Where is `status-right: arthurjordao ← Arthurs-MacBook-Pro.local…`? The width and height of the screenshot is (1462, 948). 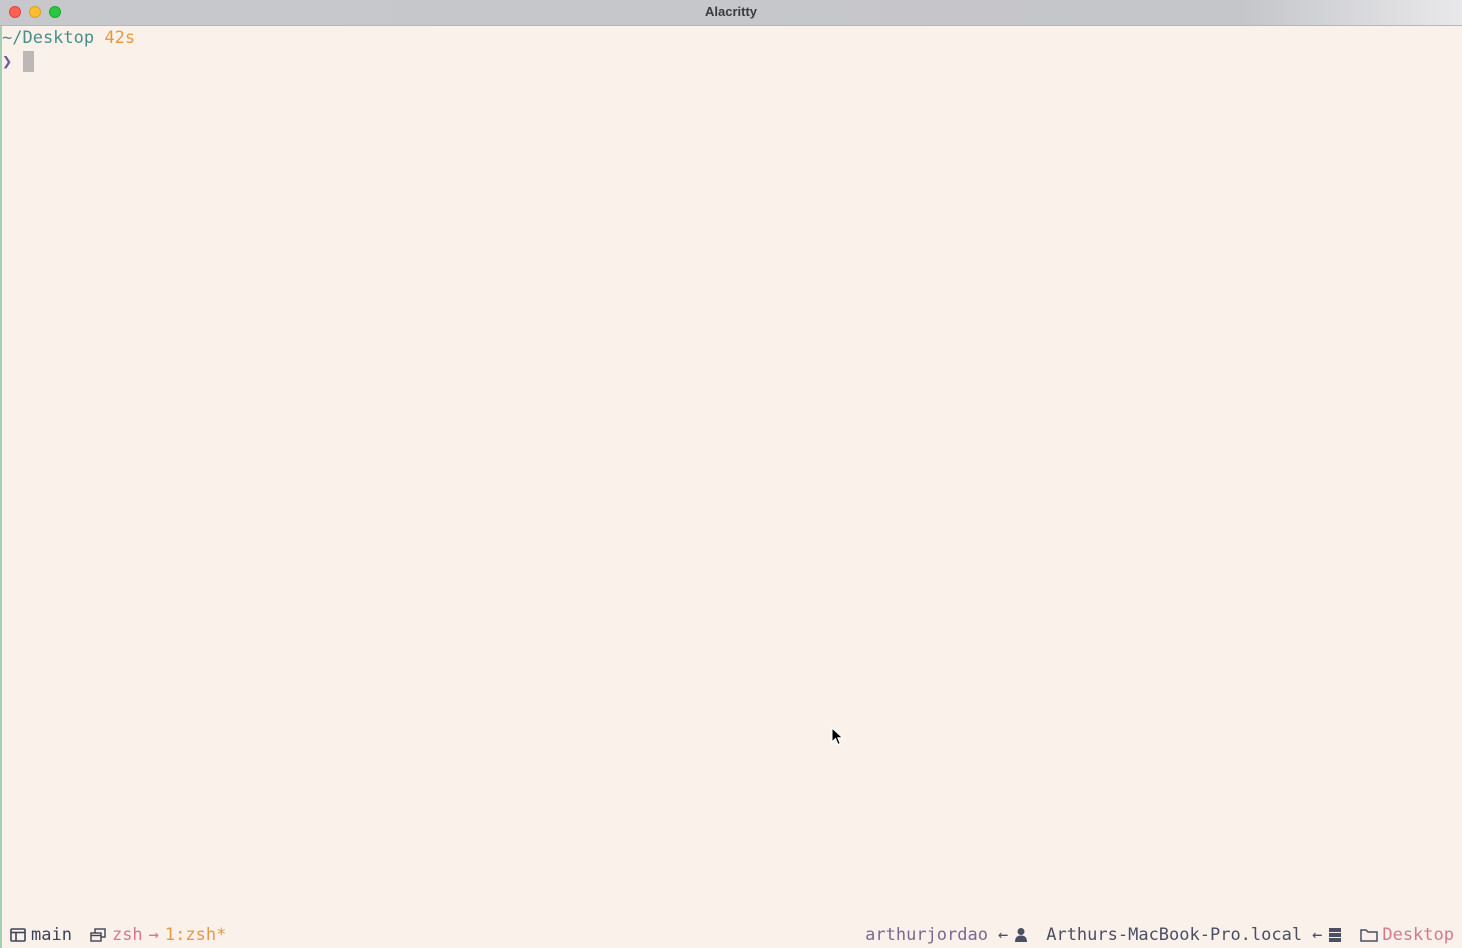
status-right: arthurjordao ← Arthurs-MacBook-Pro.local… is located at coordinates (1159, 935).